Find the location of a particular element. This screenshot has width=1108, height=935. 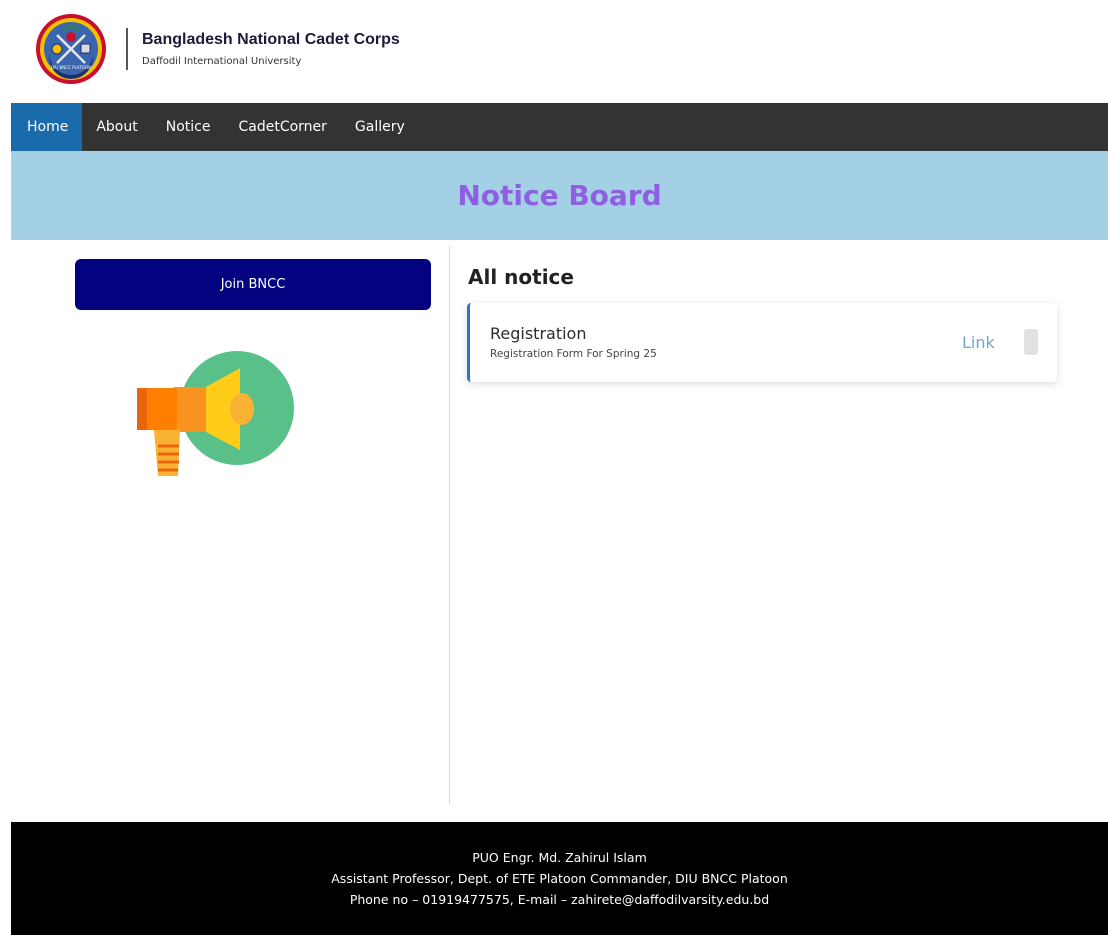

notice-link: Link is located at coordinates (978, 342).